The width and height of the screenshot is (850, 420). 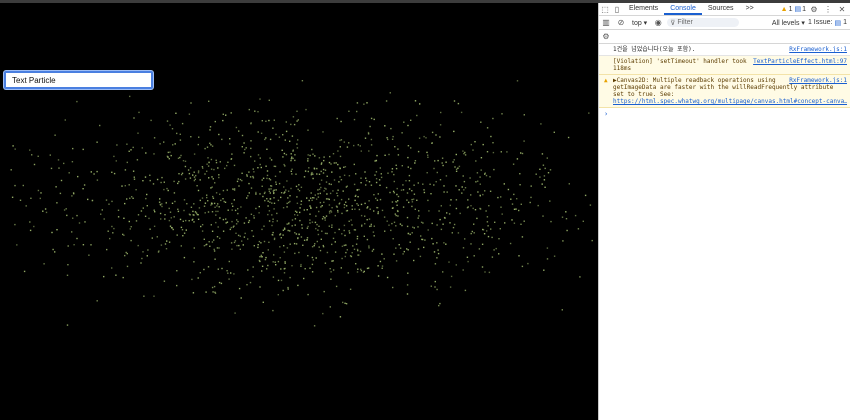 I want to click on message-source-link: TextParticleEffect.html:97, so click(x=800, y=61).